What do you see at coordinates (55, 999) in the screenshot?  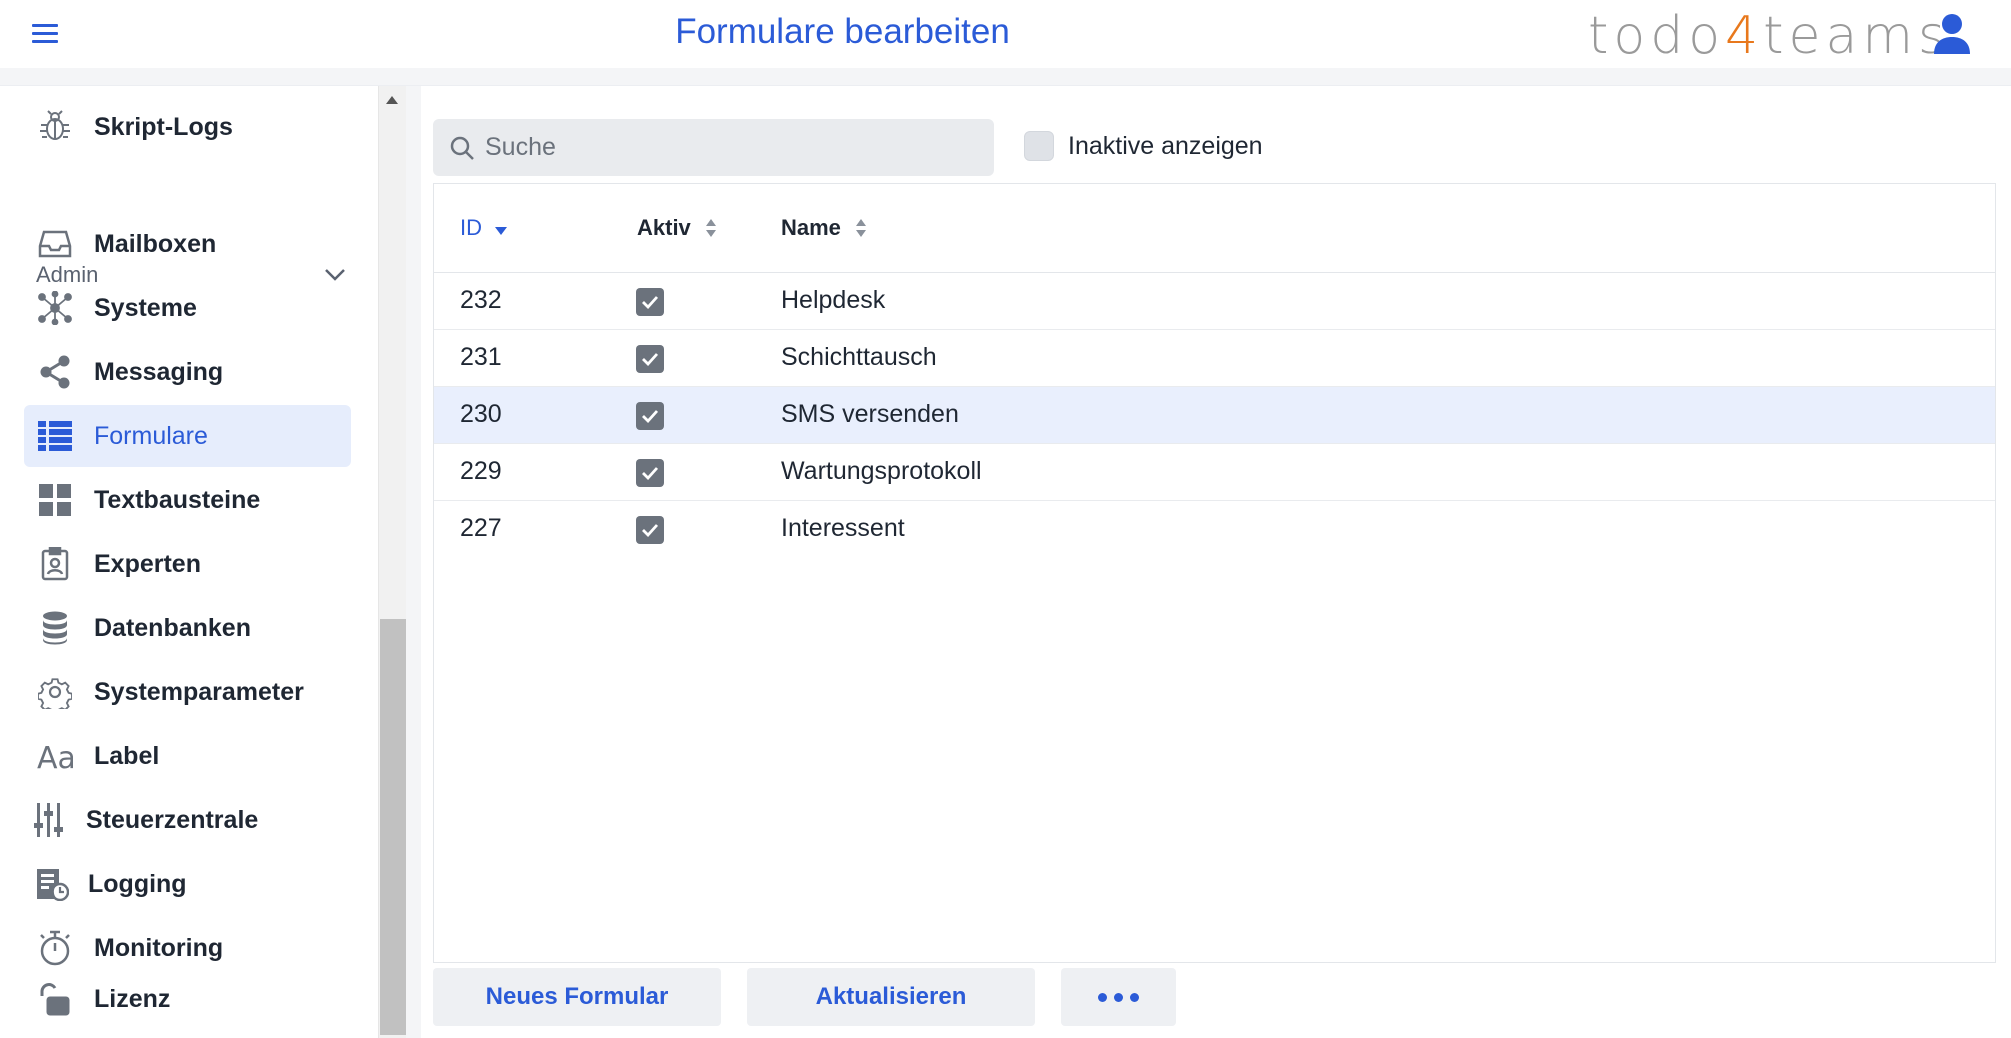 I see `unlock-icon` at bounding box center [55, 999].